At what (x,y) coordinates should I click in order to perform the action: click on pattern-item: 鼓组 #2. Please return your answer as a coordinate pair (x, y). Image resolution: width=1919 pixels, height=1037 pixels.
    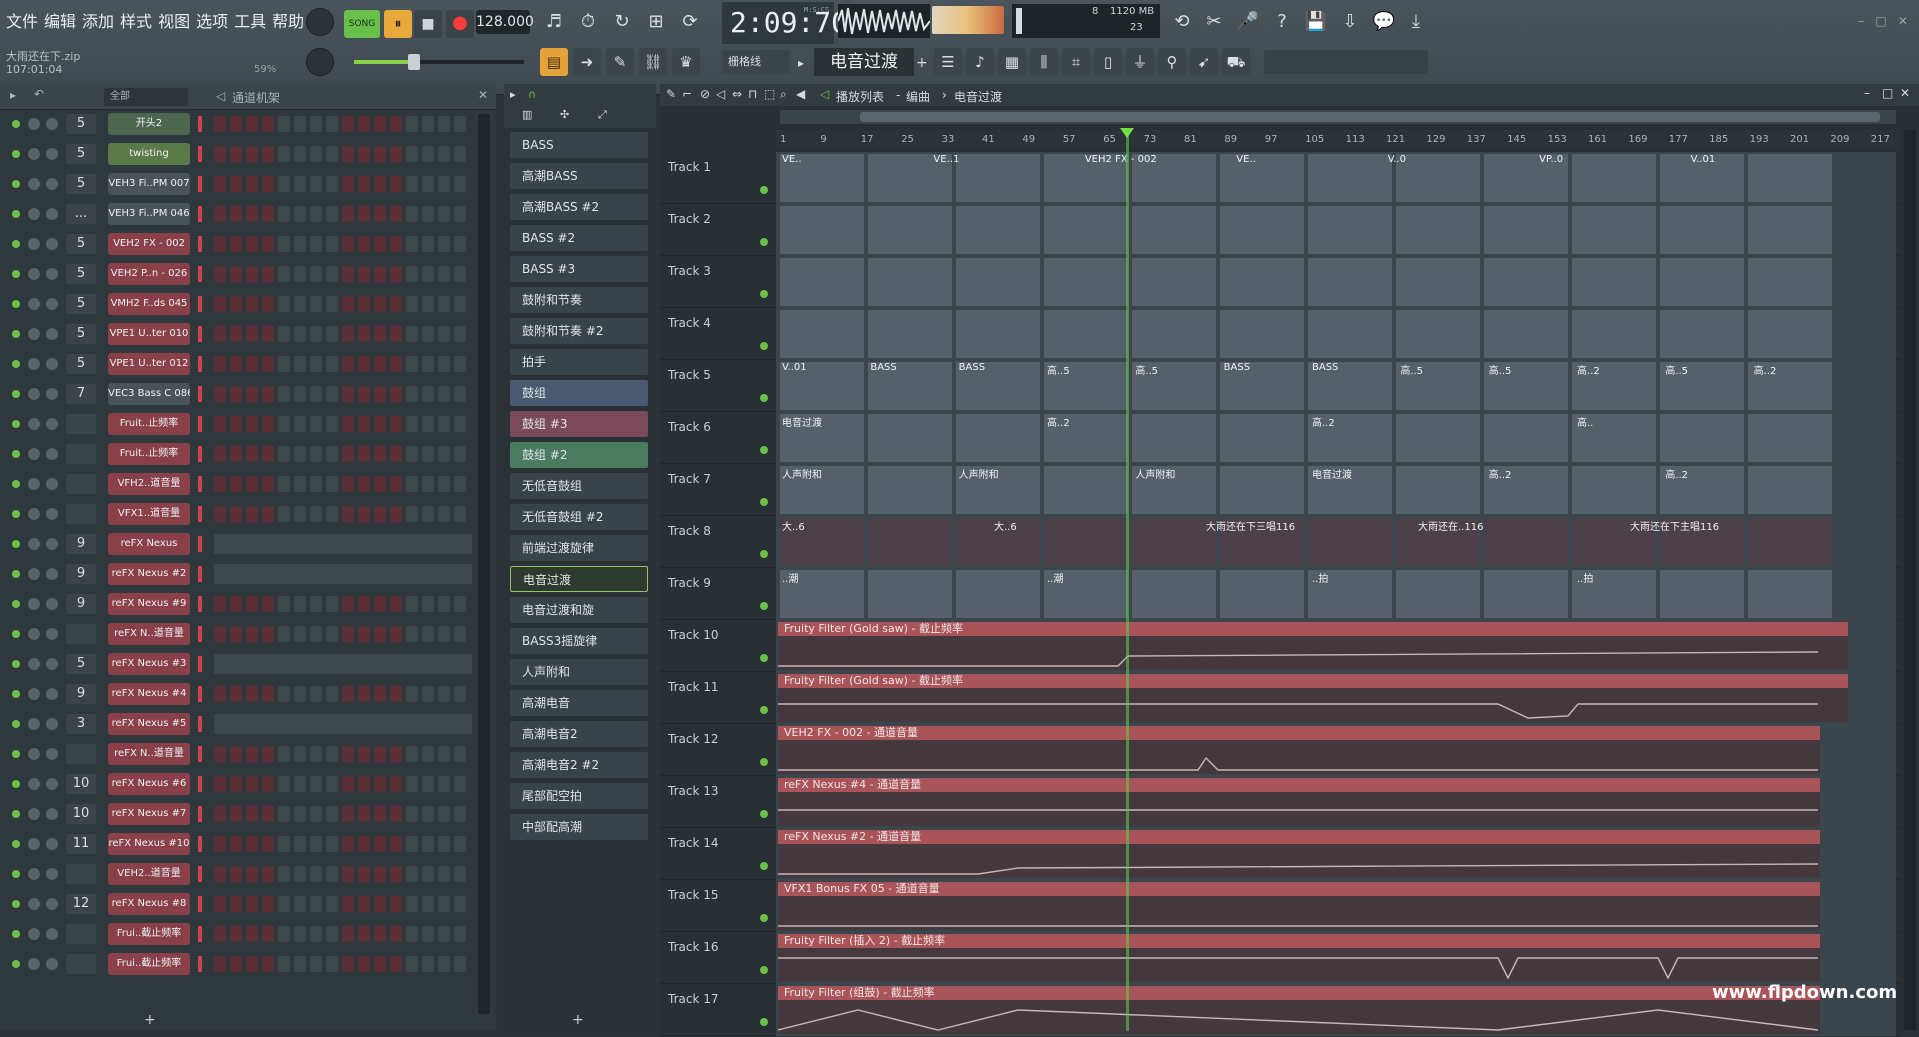
    Looking at the image, I should click on (579, 455).